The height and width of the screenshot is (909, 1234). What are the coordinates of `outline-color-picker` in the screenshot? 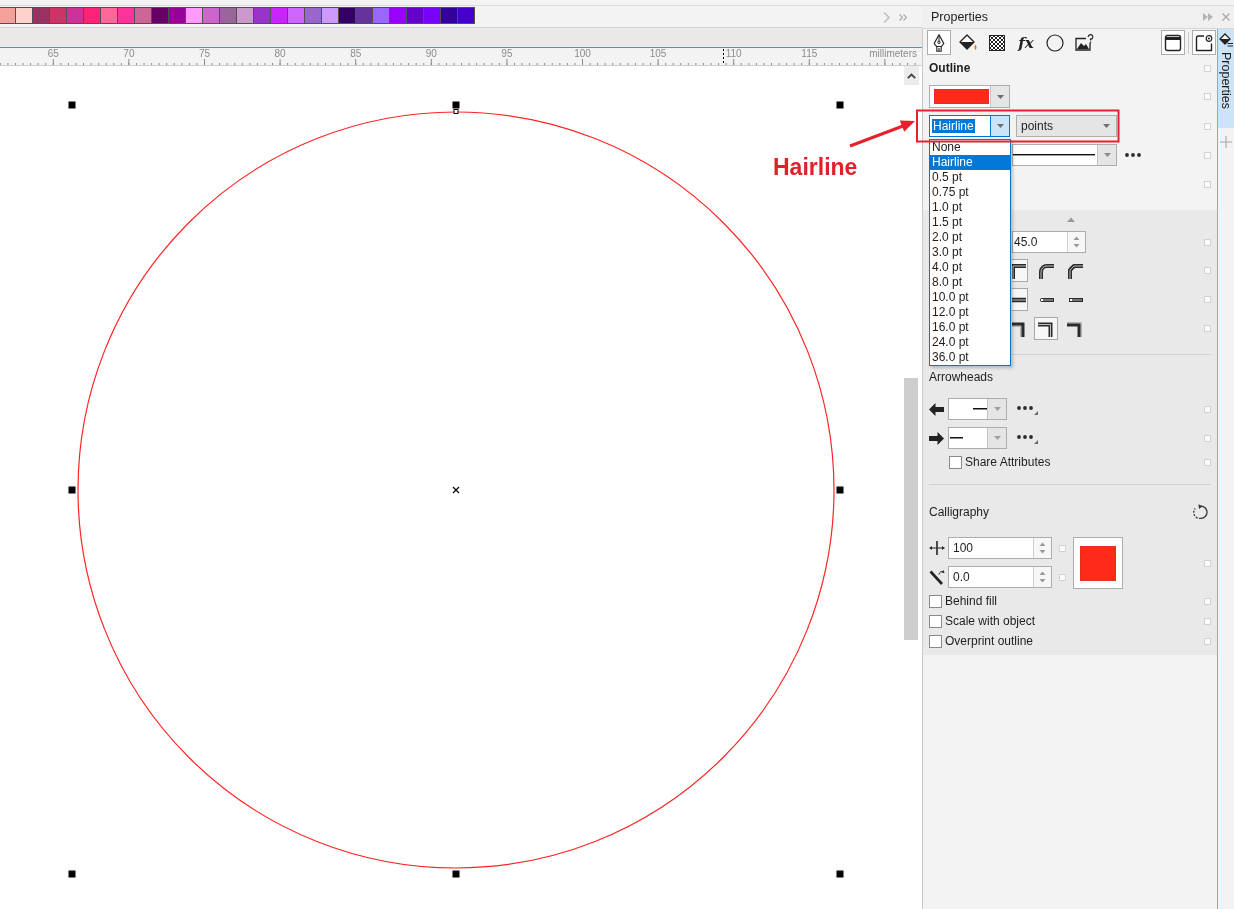 It's located at (969, 96).